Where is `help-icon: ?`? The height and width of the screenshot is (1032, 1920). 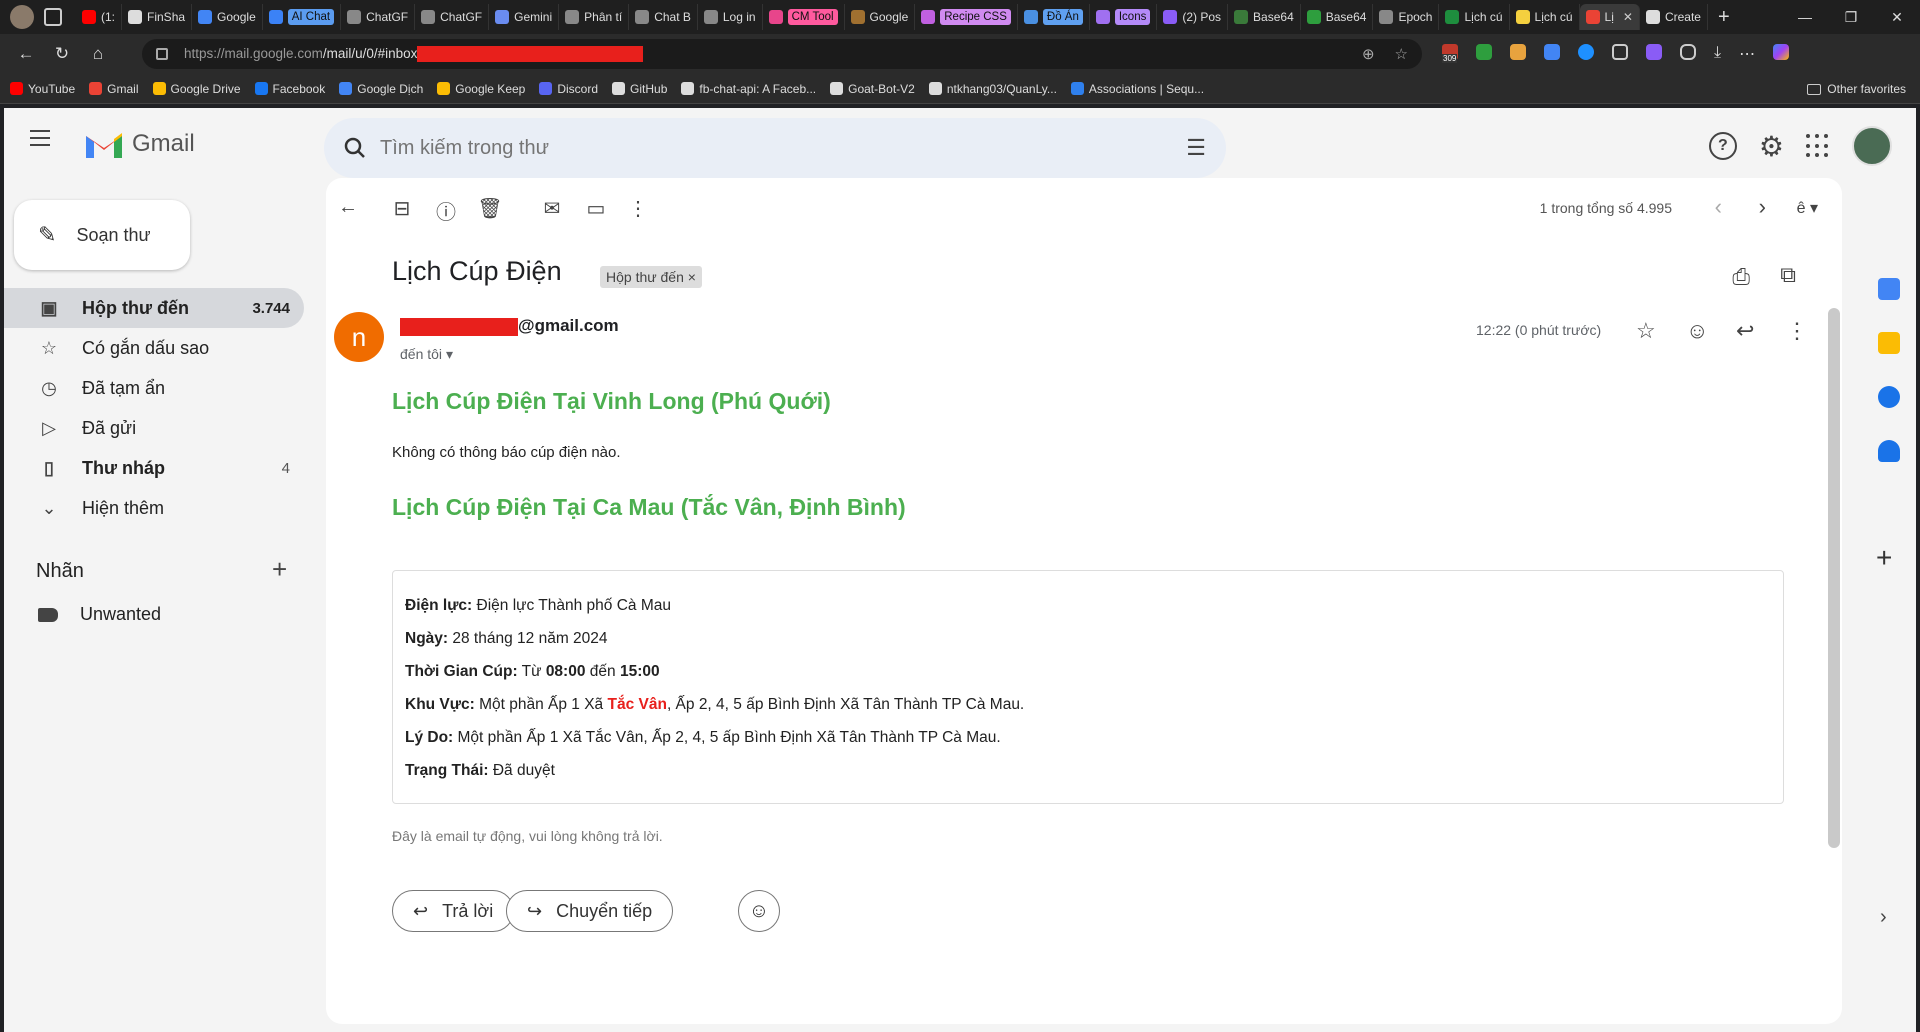
help-icon: ? is located at coordinates (1722, 146).